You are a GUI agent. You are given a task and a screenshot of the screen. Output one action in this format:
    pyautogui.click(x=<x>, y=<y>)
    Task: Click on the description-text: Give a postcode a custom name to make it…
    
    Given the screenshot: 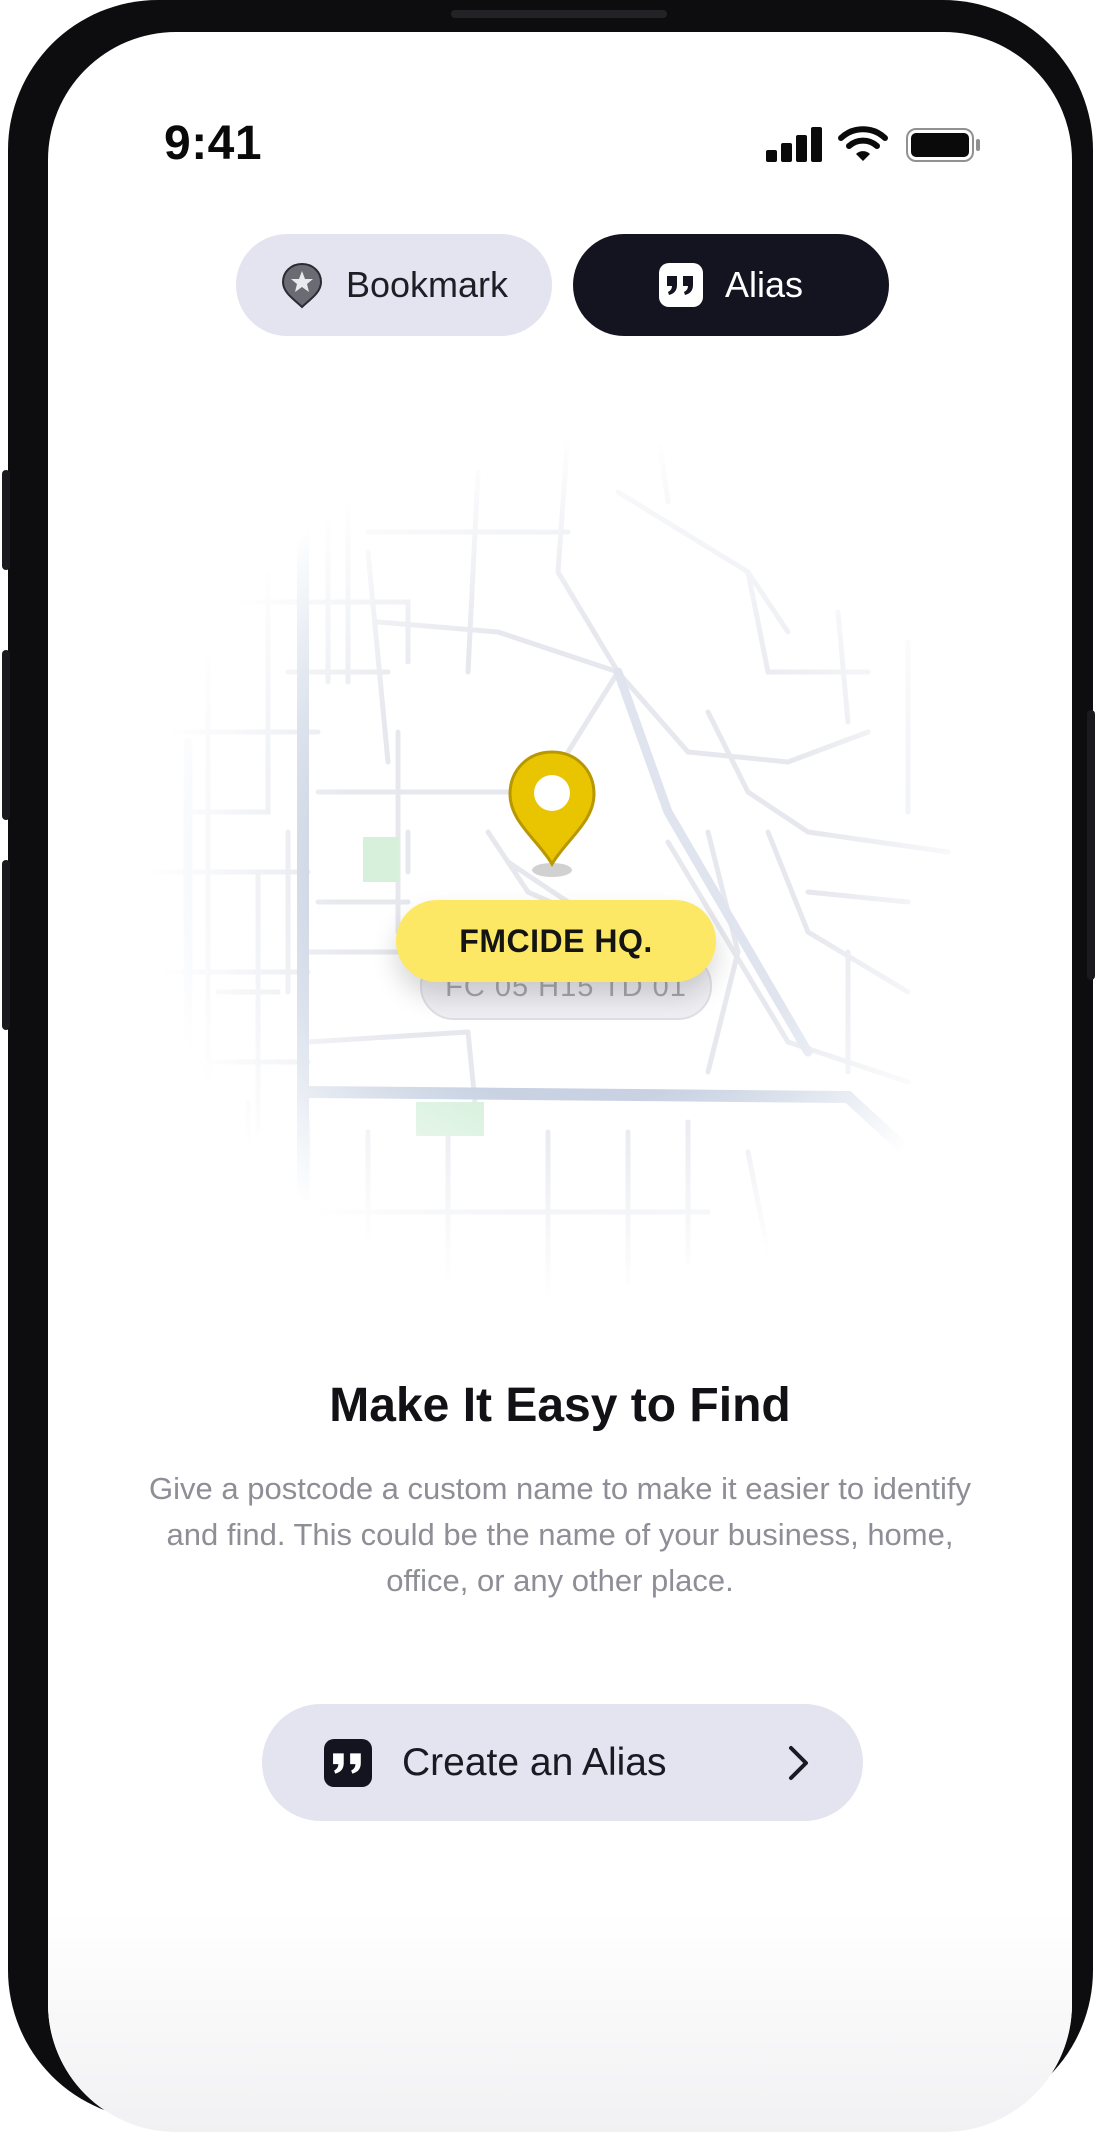 What is the action you would take?
    pyautogui.click(x=560, y=1534)
    